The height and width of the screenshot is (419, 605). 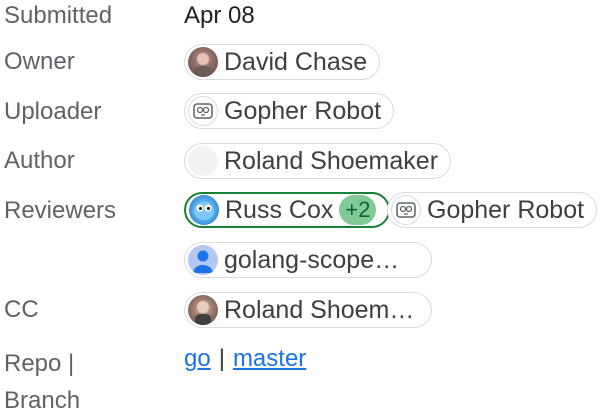 I want to click on reviewers-label: Reviewers, so click(x=60, y=210).